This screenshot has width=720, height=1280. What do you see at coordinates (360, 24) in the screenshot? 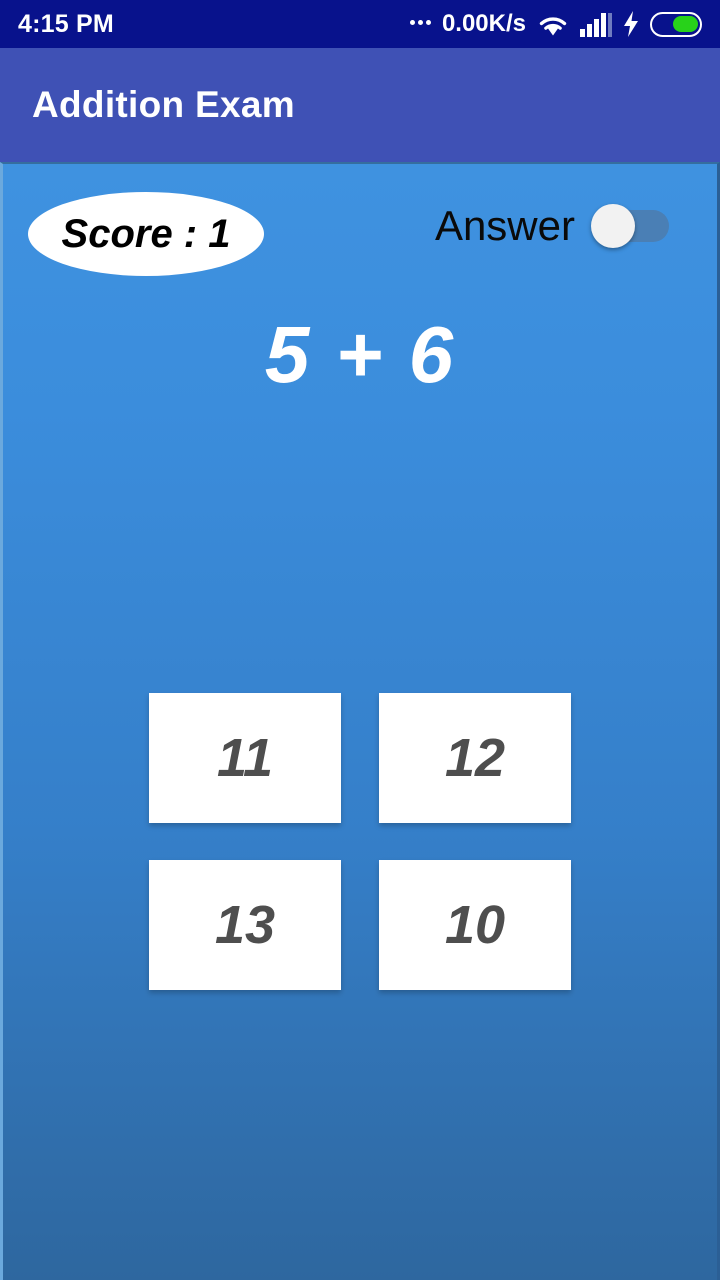
I see `status-bar: 4:15 PM 0.00K/s` at bounding box center [360, 24].